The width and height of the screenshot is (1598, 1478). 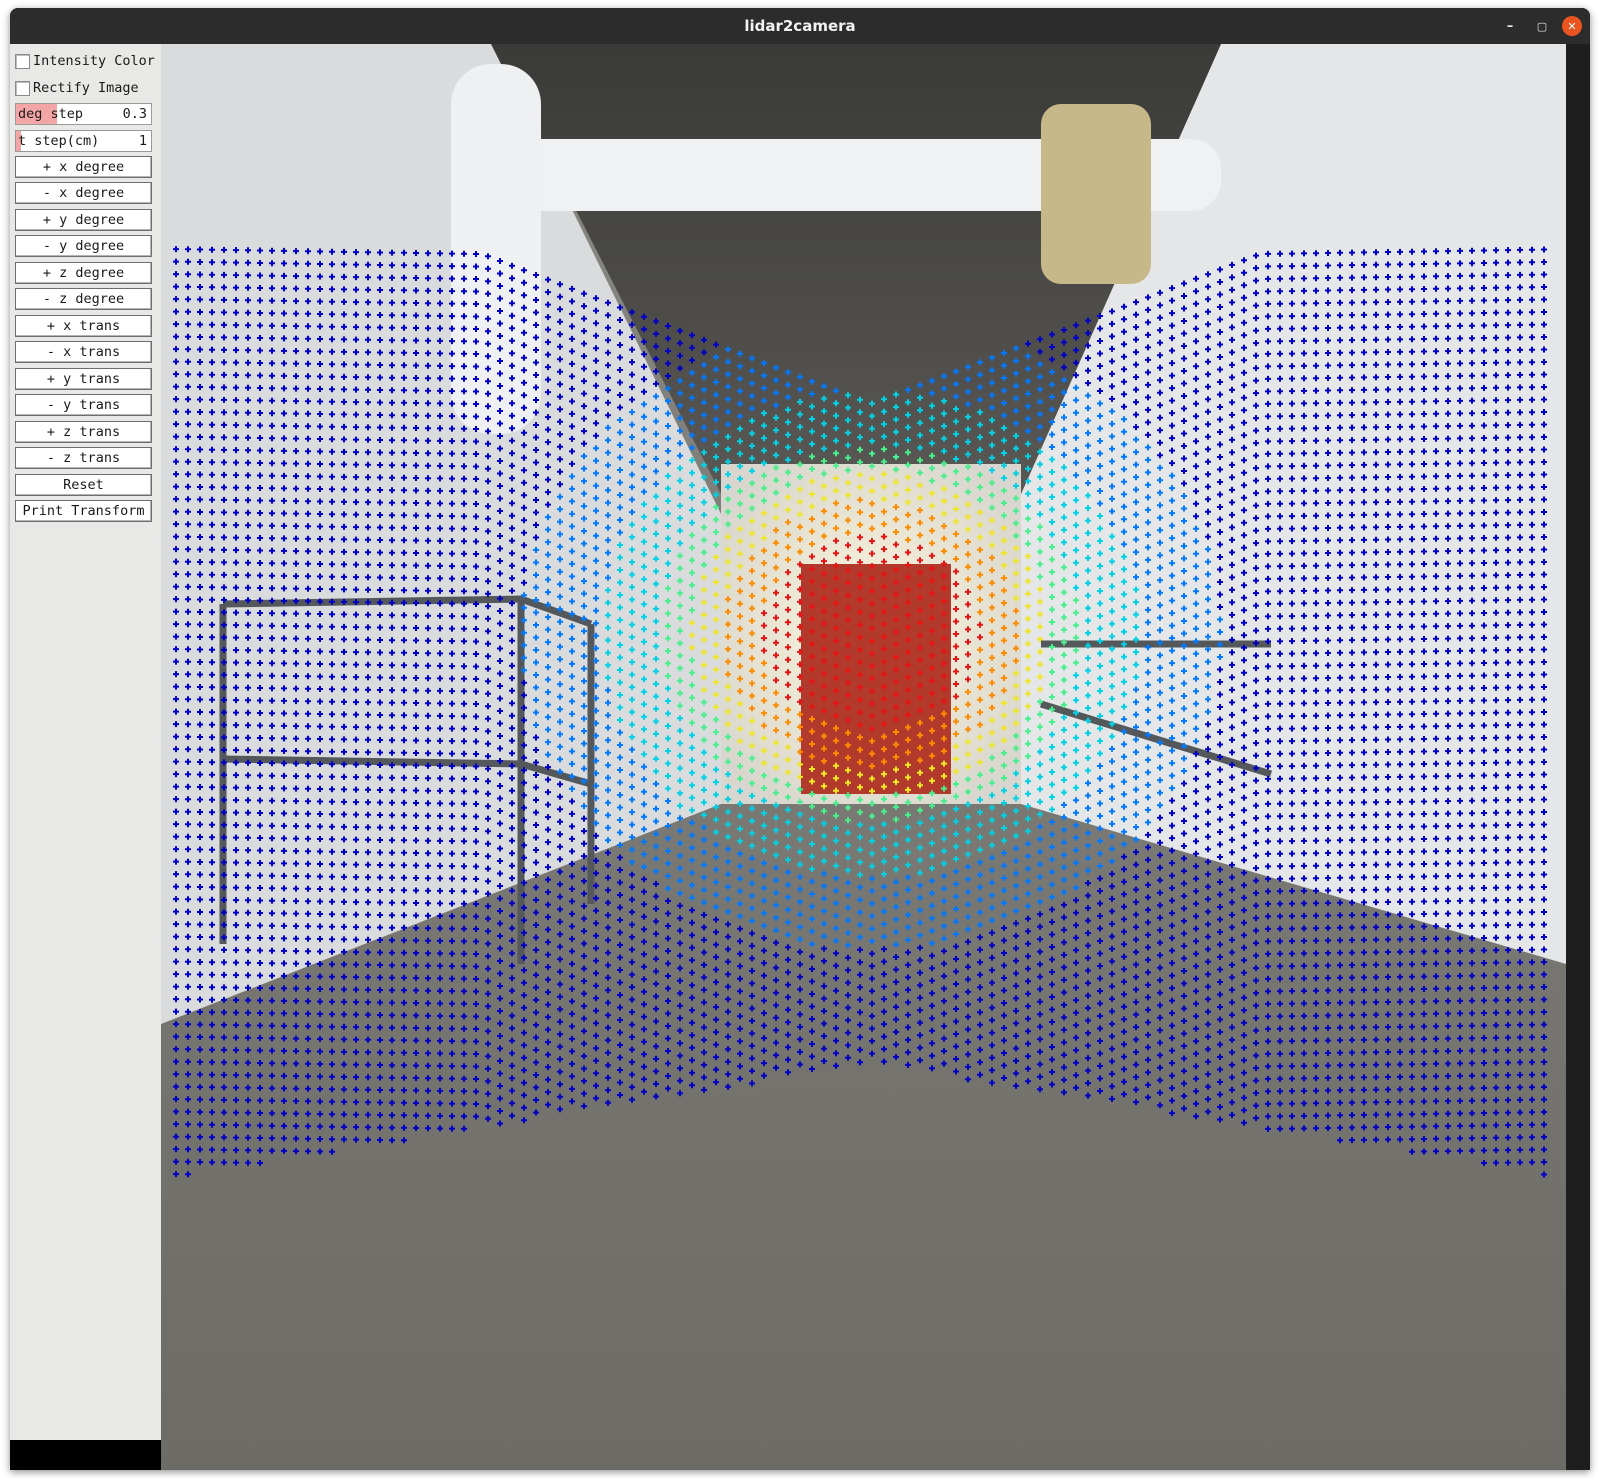 What do you see at coordinates (83, 326) in the screenshot?
I see `plus-x-trans-button: + x trans` at bounding box center [83, 326].